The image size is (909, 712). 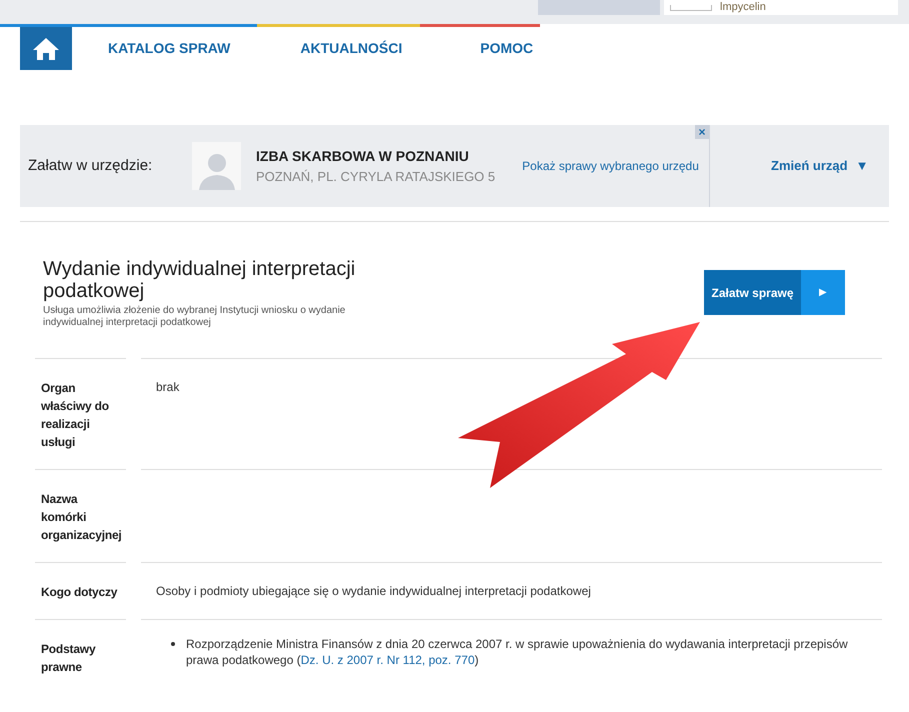 I want to click on small-field, so click(x=691, y=7).